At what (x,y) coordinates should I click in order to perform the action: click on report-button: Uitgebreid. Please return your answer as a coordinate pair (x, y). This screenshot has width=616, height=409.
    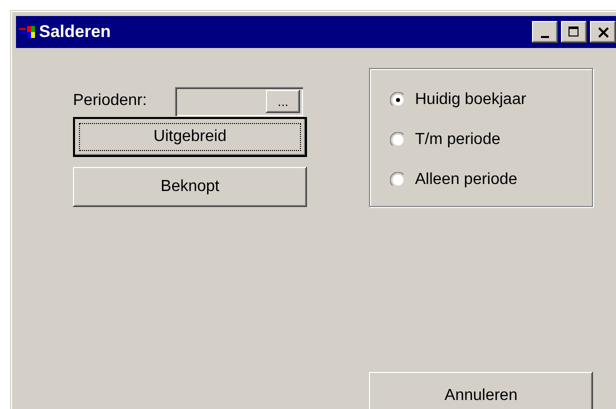
    Looking at the image, I should click on (190, 137).